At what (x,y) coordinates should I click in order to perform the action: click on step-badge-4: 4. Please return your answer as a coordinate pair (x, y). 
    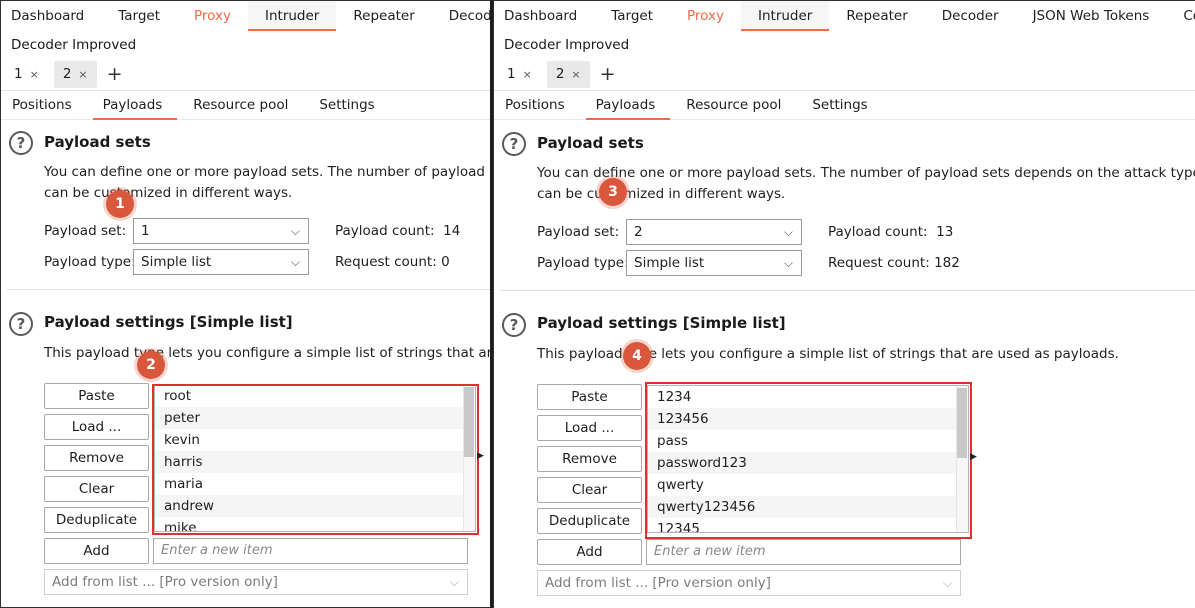
    Looking at the image, I should click on (637, 356).